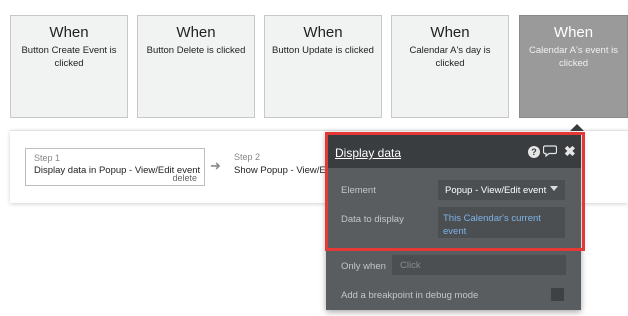  I want to click on event-description: Button Update is clicked, so click(323, 50).